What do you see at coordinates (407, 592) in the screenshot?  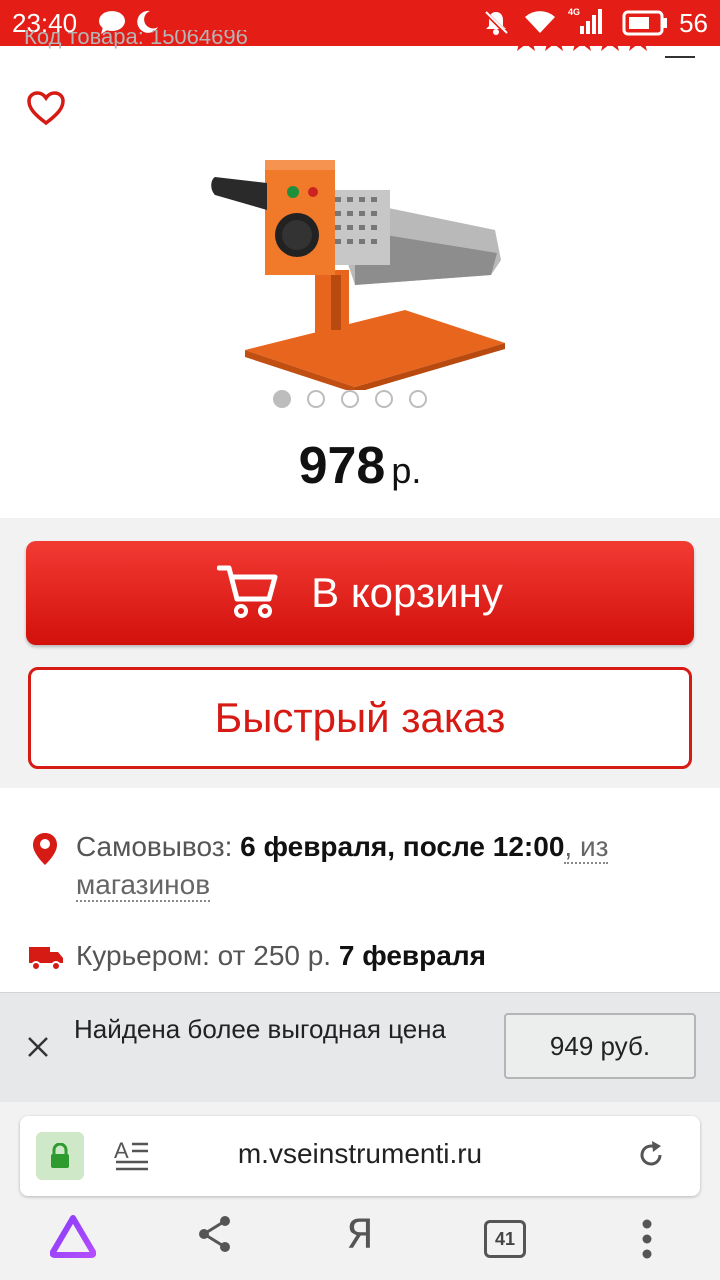 I see `add-to-cart-label: В корзину` at bounding box center [407, 592].